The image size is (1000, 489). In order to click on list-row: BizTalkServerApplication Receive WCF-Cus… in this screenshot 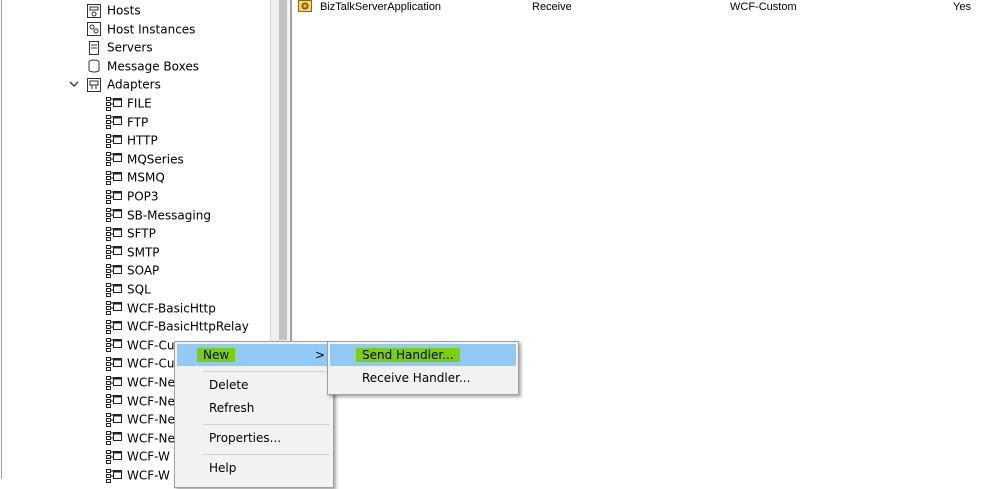, I will do `click(646, 7)`.